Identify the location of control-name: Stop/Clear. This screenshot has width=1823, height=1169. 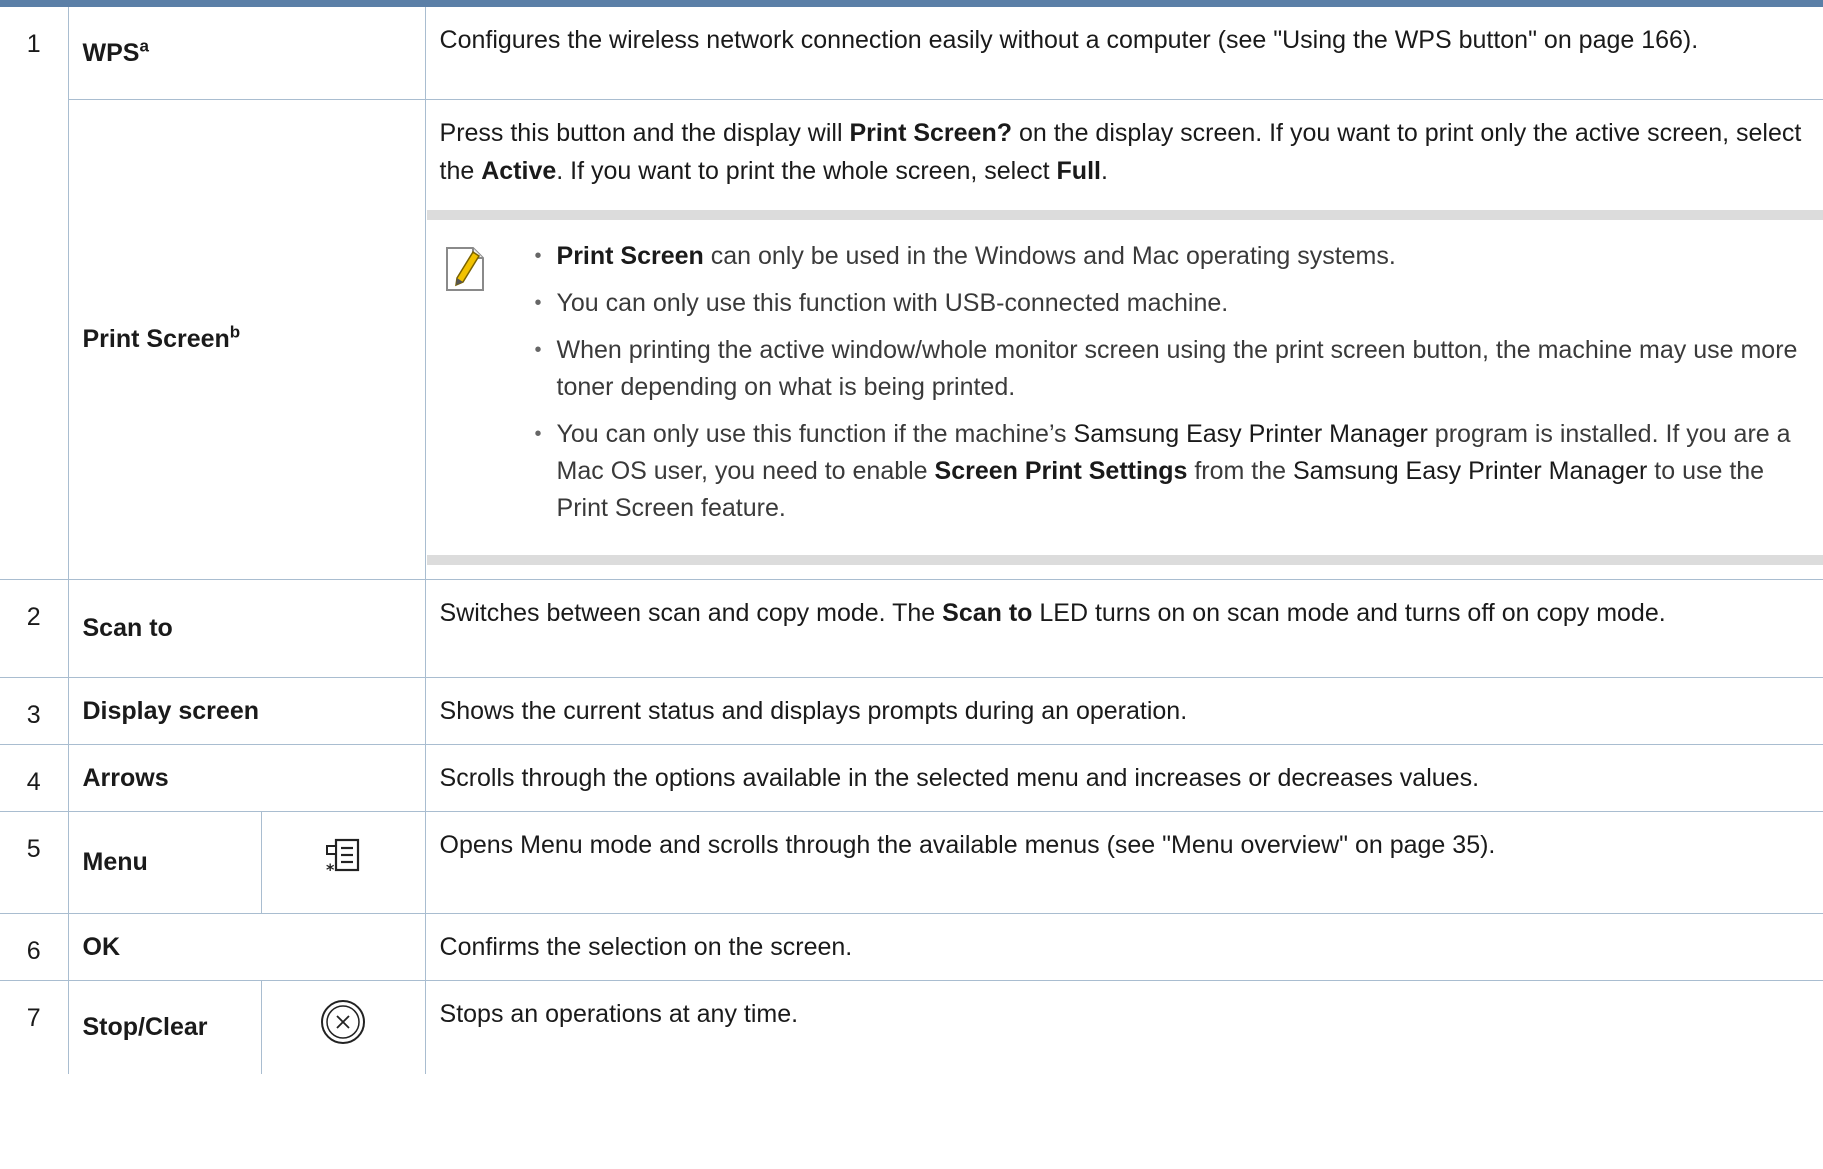
(164, 1026).